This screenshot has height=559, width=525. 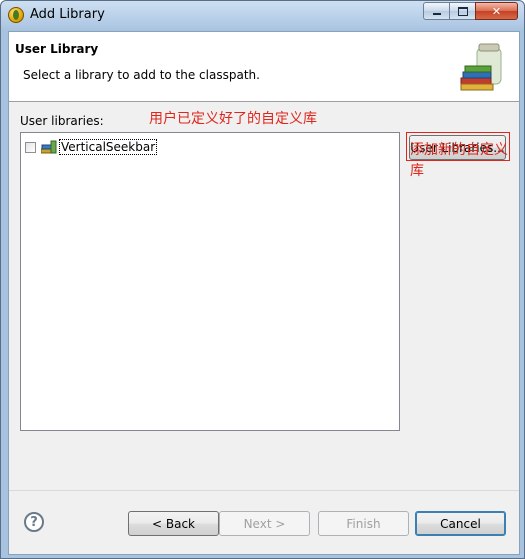 I want to click on library-checkbox, so click(x=30, y=147).